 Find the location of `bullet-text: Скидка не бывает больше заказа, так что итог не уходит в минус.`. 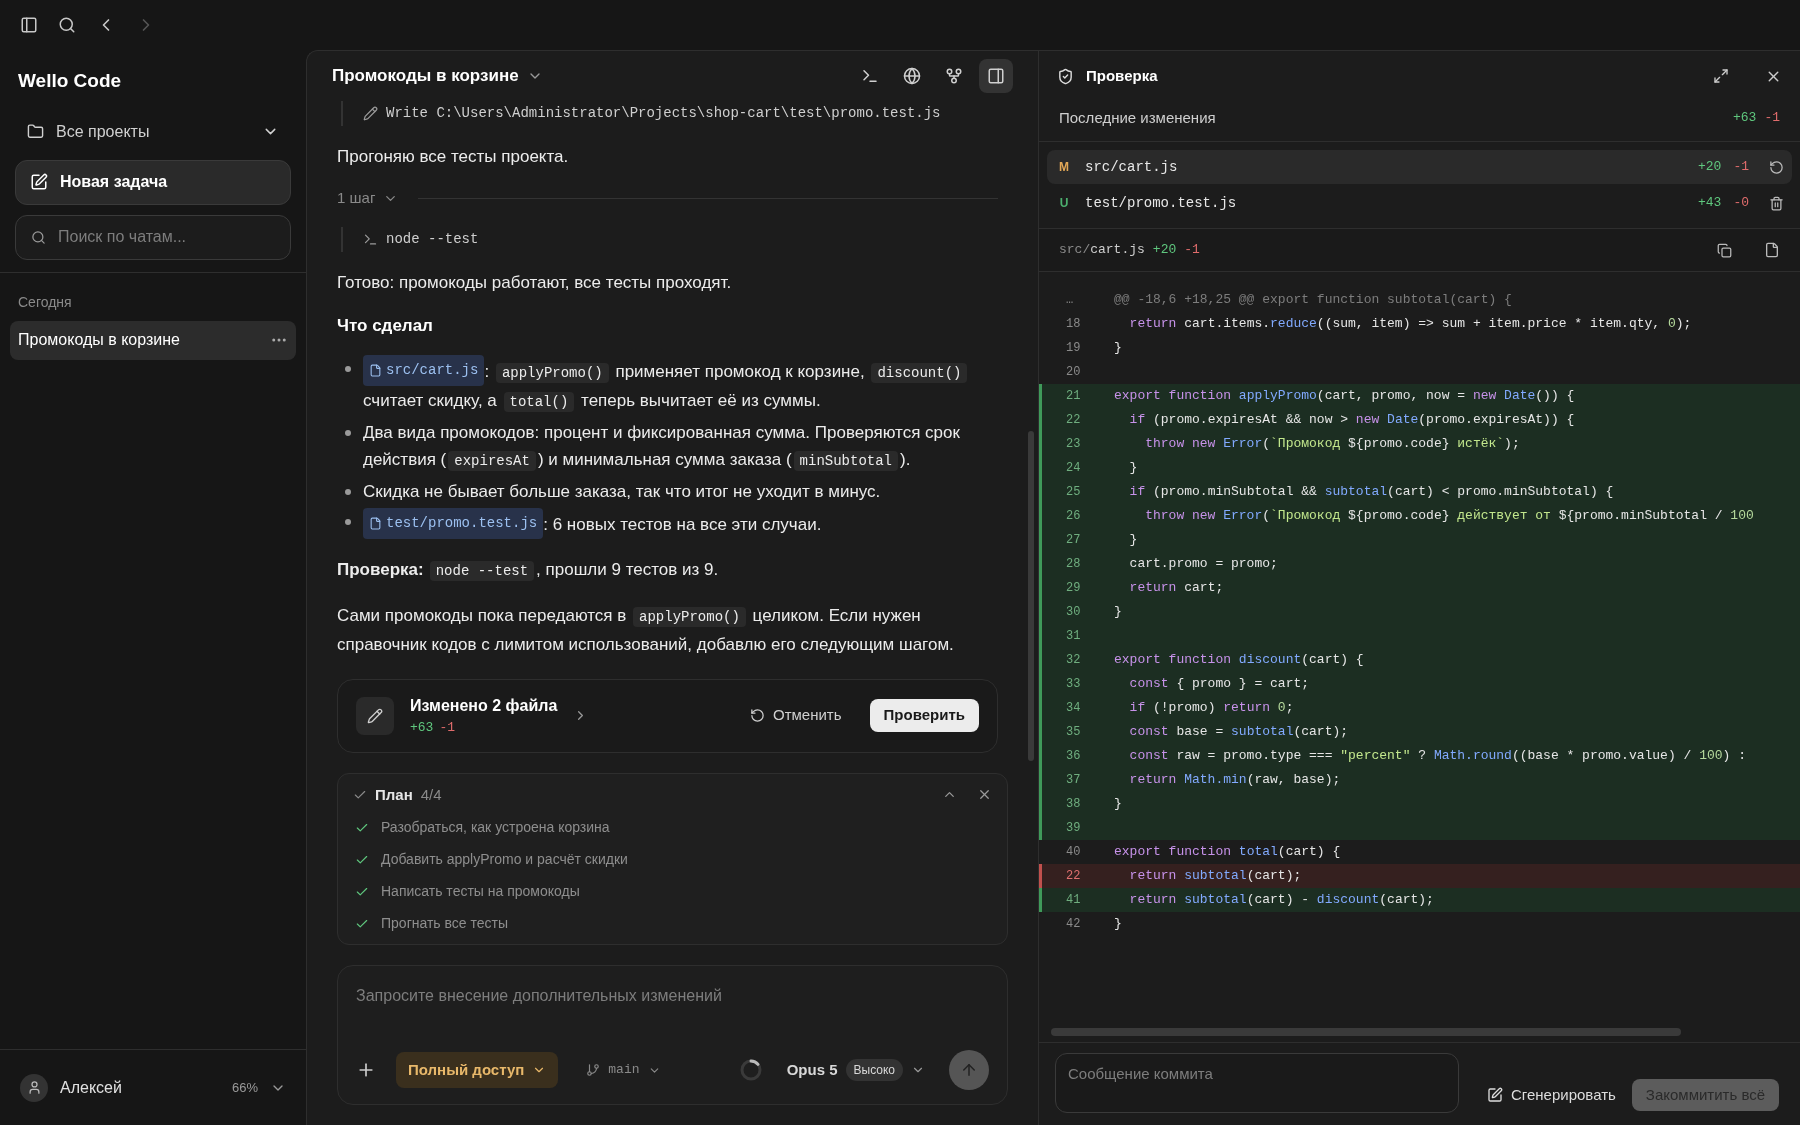

bullet-text: Скидка не бывает больше заказа, так что итог не уходит в минус. is located at coordinates (622, 492).